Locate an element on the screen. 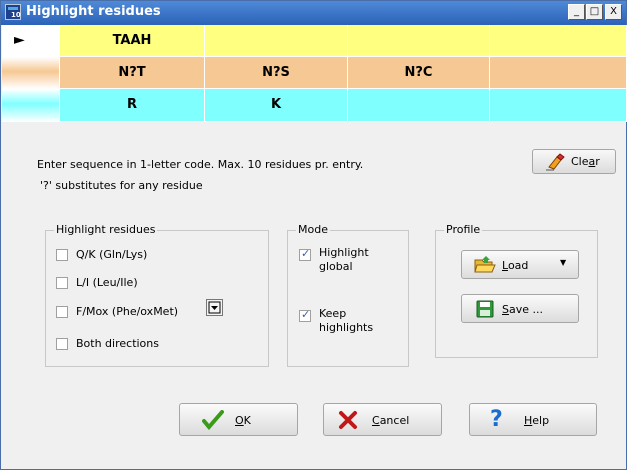 This screenshot has width=627, height=470. cancel-button: Cancel is located at coordinates (382, 419).